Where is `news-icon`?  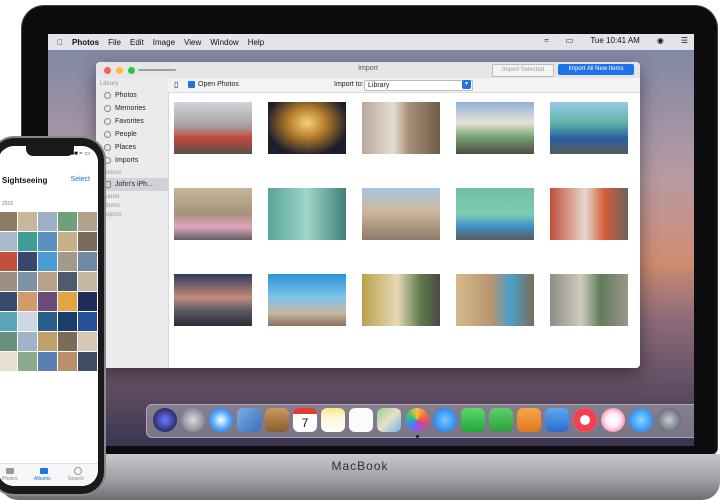 news-icon is located at coordinates (585, 420).